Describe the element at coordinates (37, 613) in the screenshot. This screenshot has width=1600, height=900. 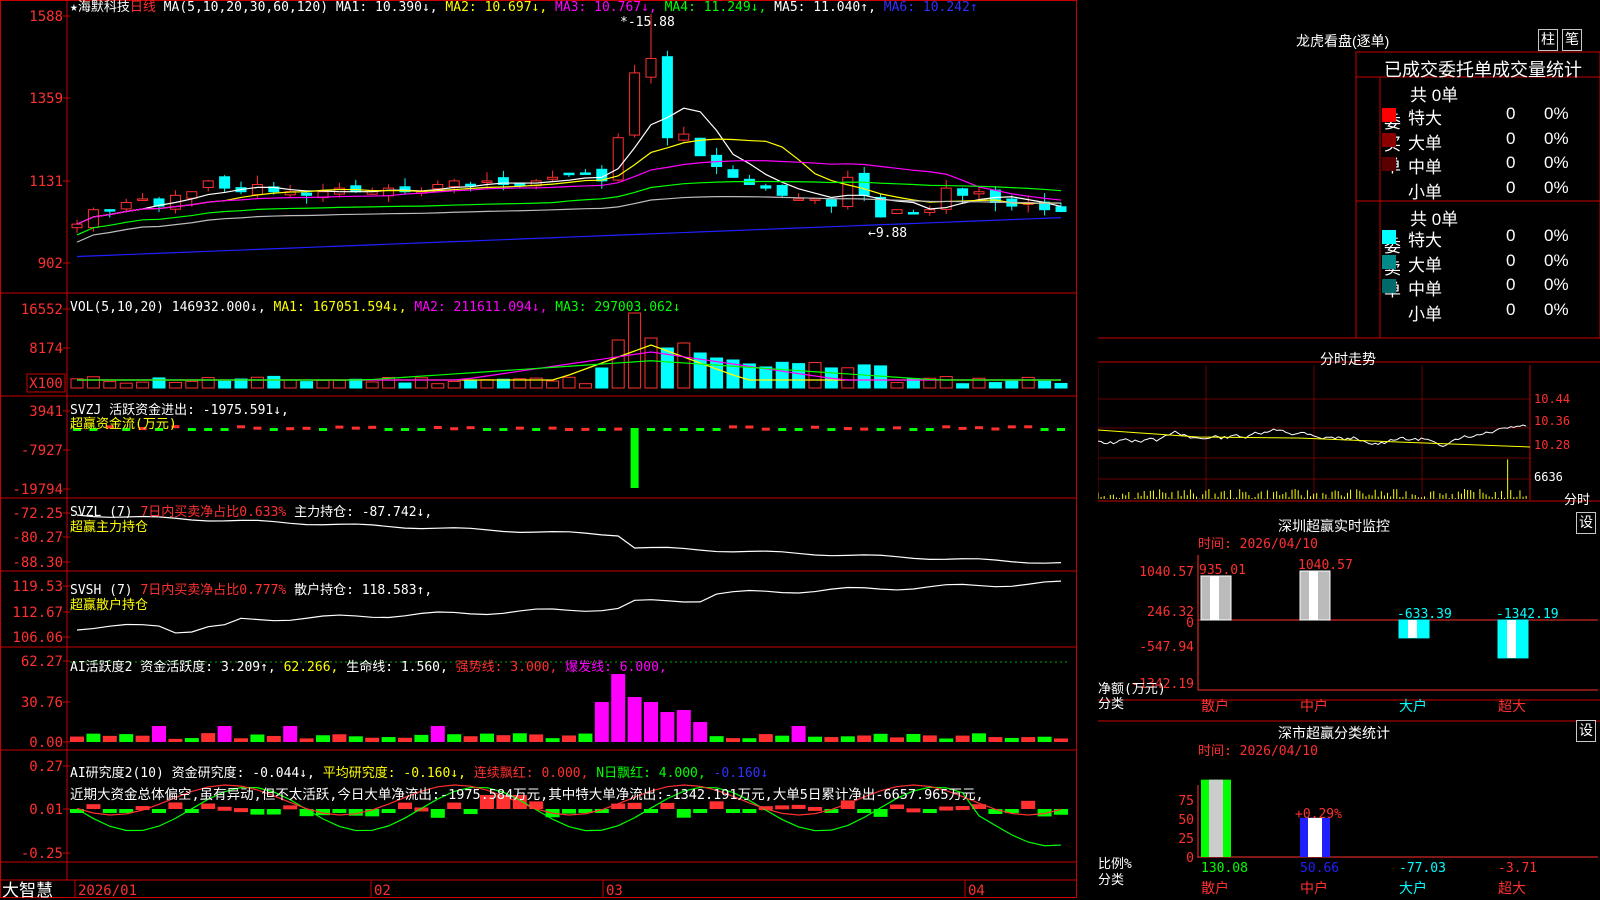
I see `svsh-y-tick: 112.67` at that location.